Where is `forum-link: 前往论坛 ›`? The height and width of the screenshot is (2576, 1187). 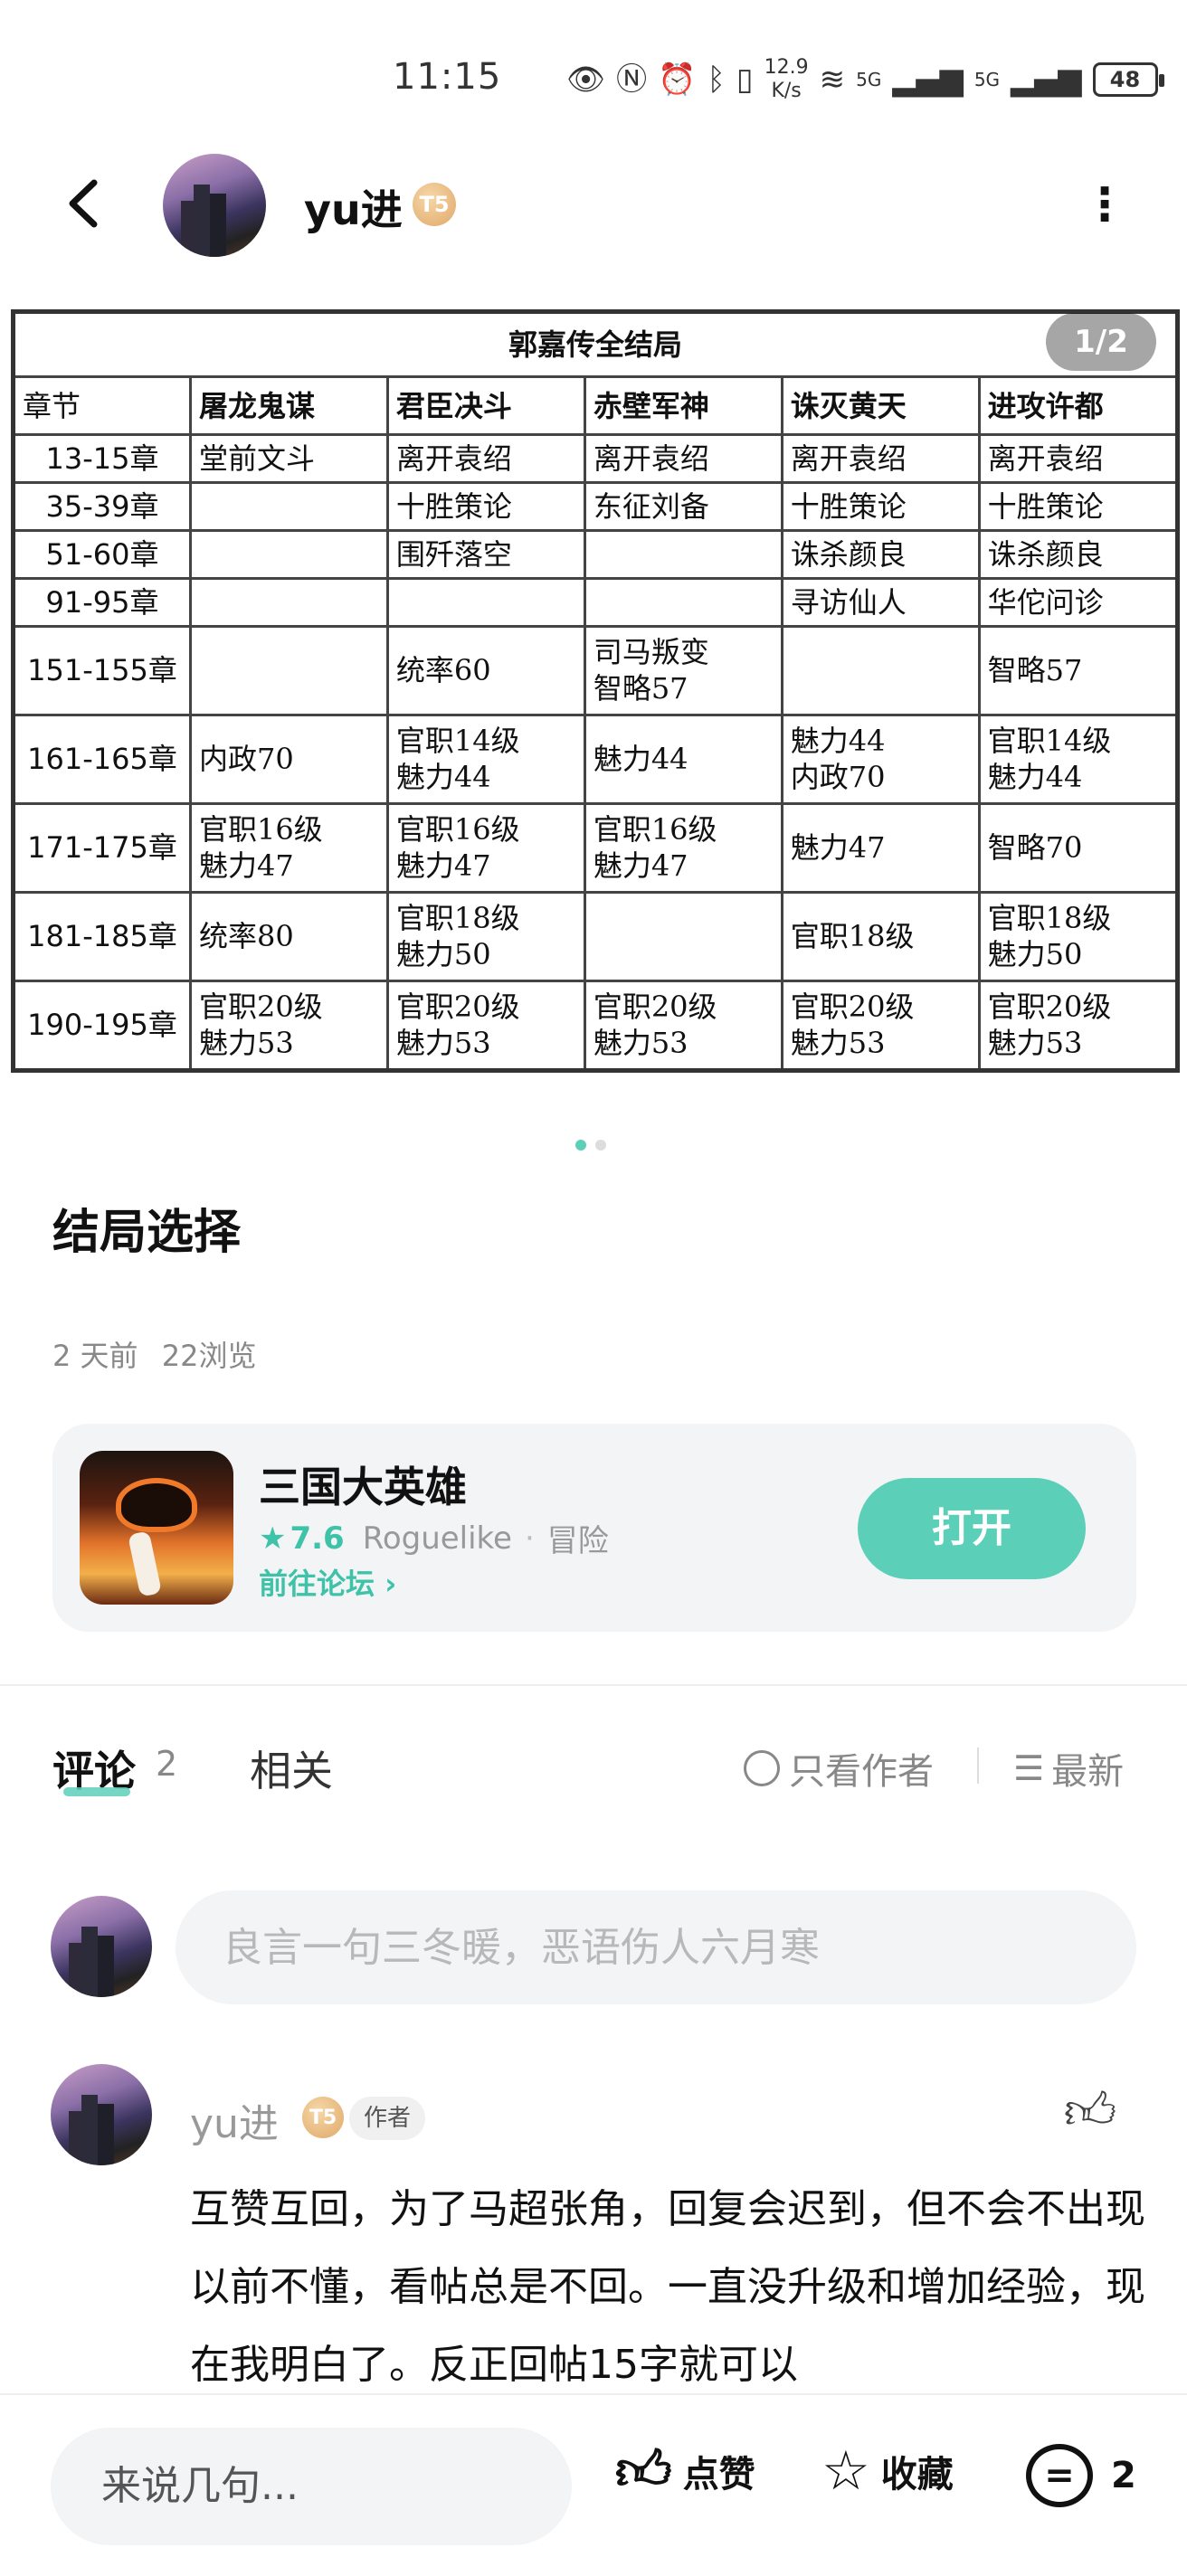 forum-link: 前往论坛 › is located at coordinates (327, 1582).